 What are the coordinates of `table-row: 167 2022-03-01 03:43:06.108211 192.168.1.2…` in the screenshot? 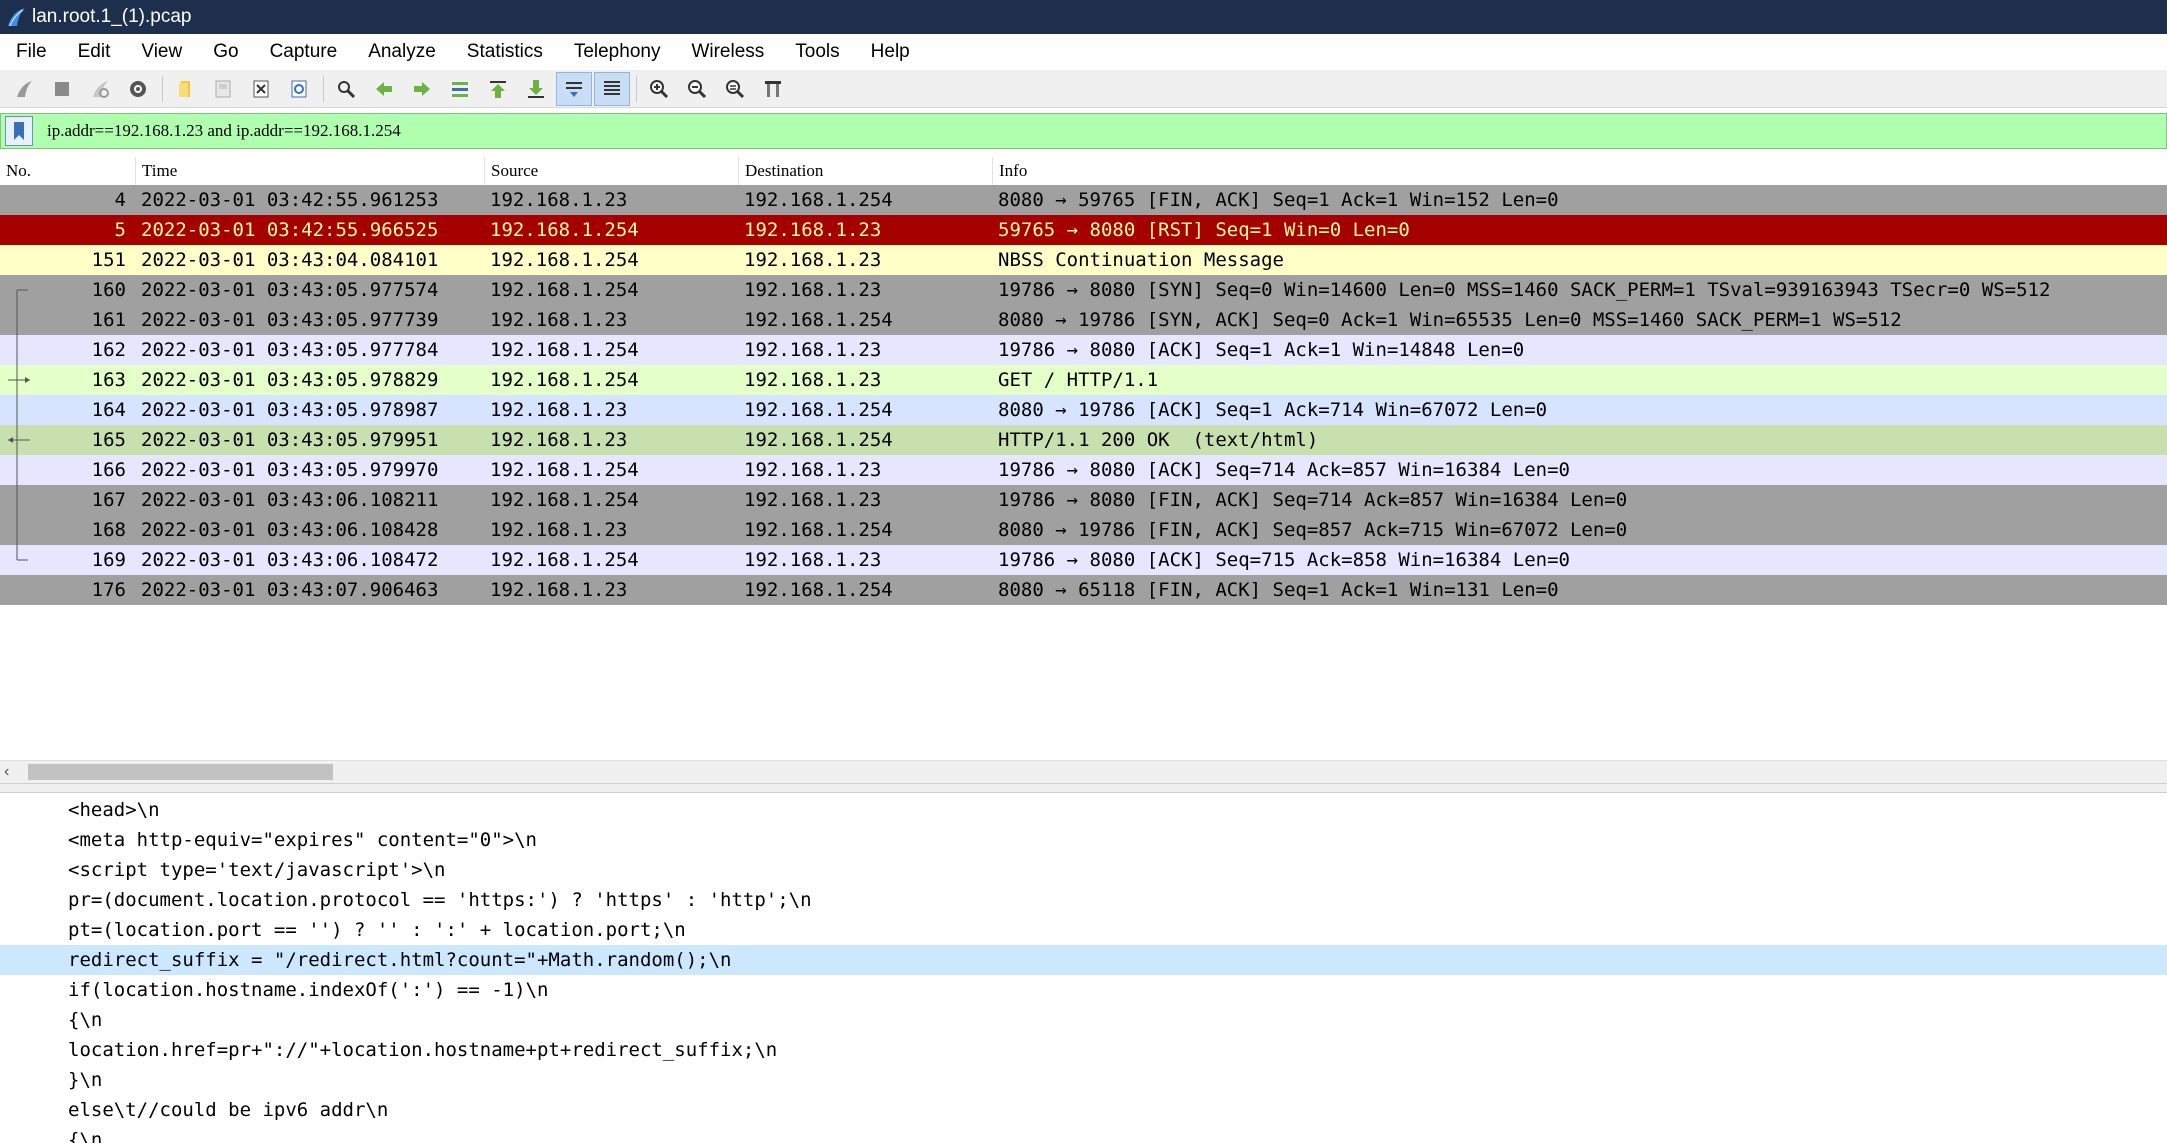 It's located at (1083, 500).